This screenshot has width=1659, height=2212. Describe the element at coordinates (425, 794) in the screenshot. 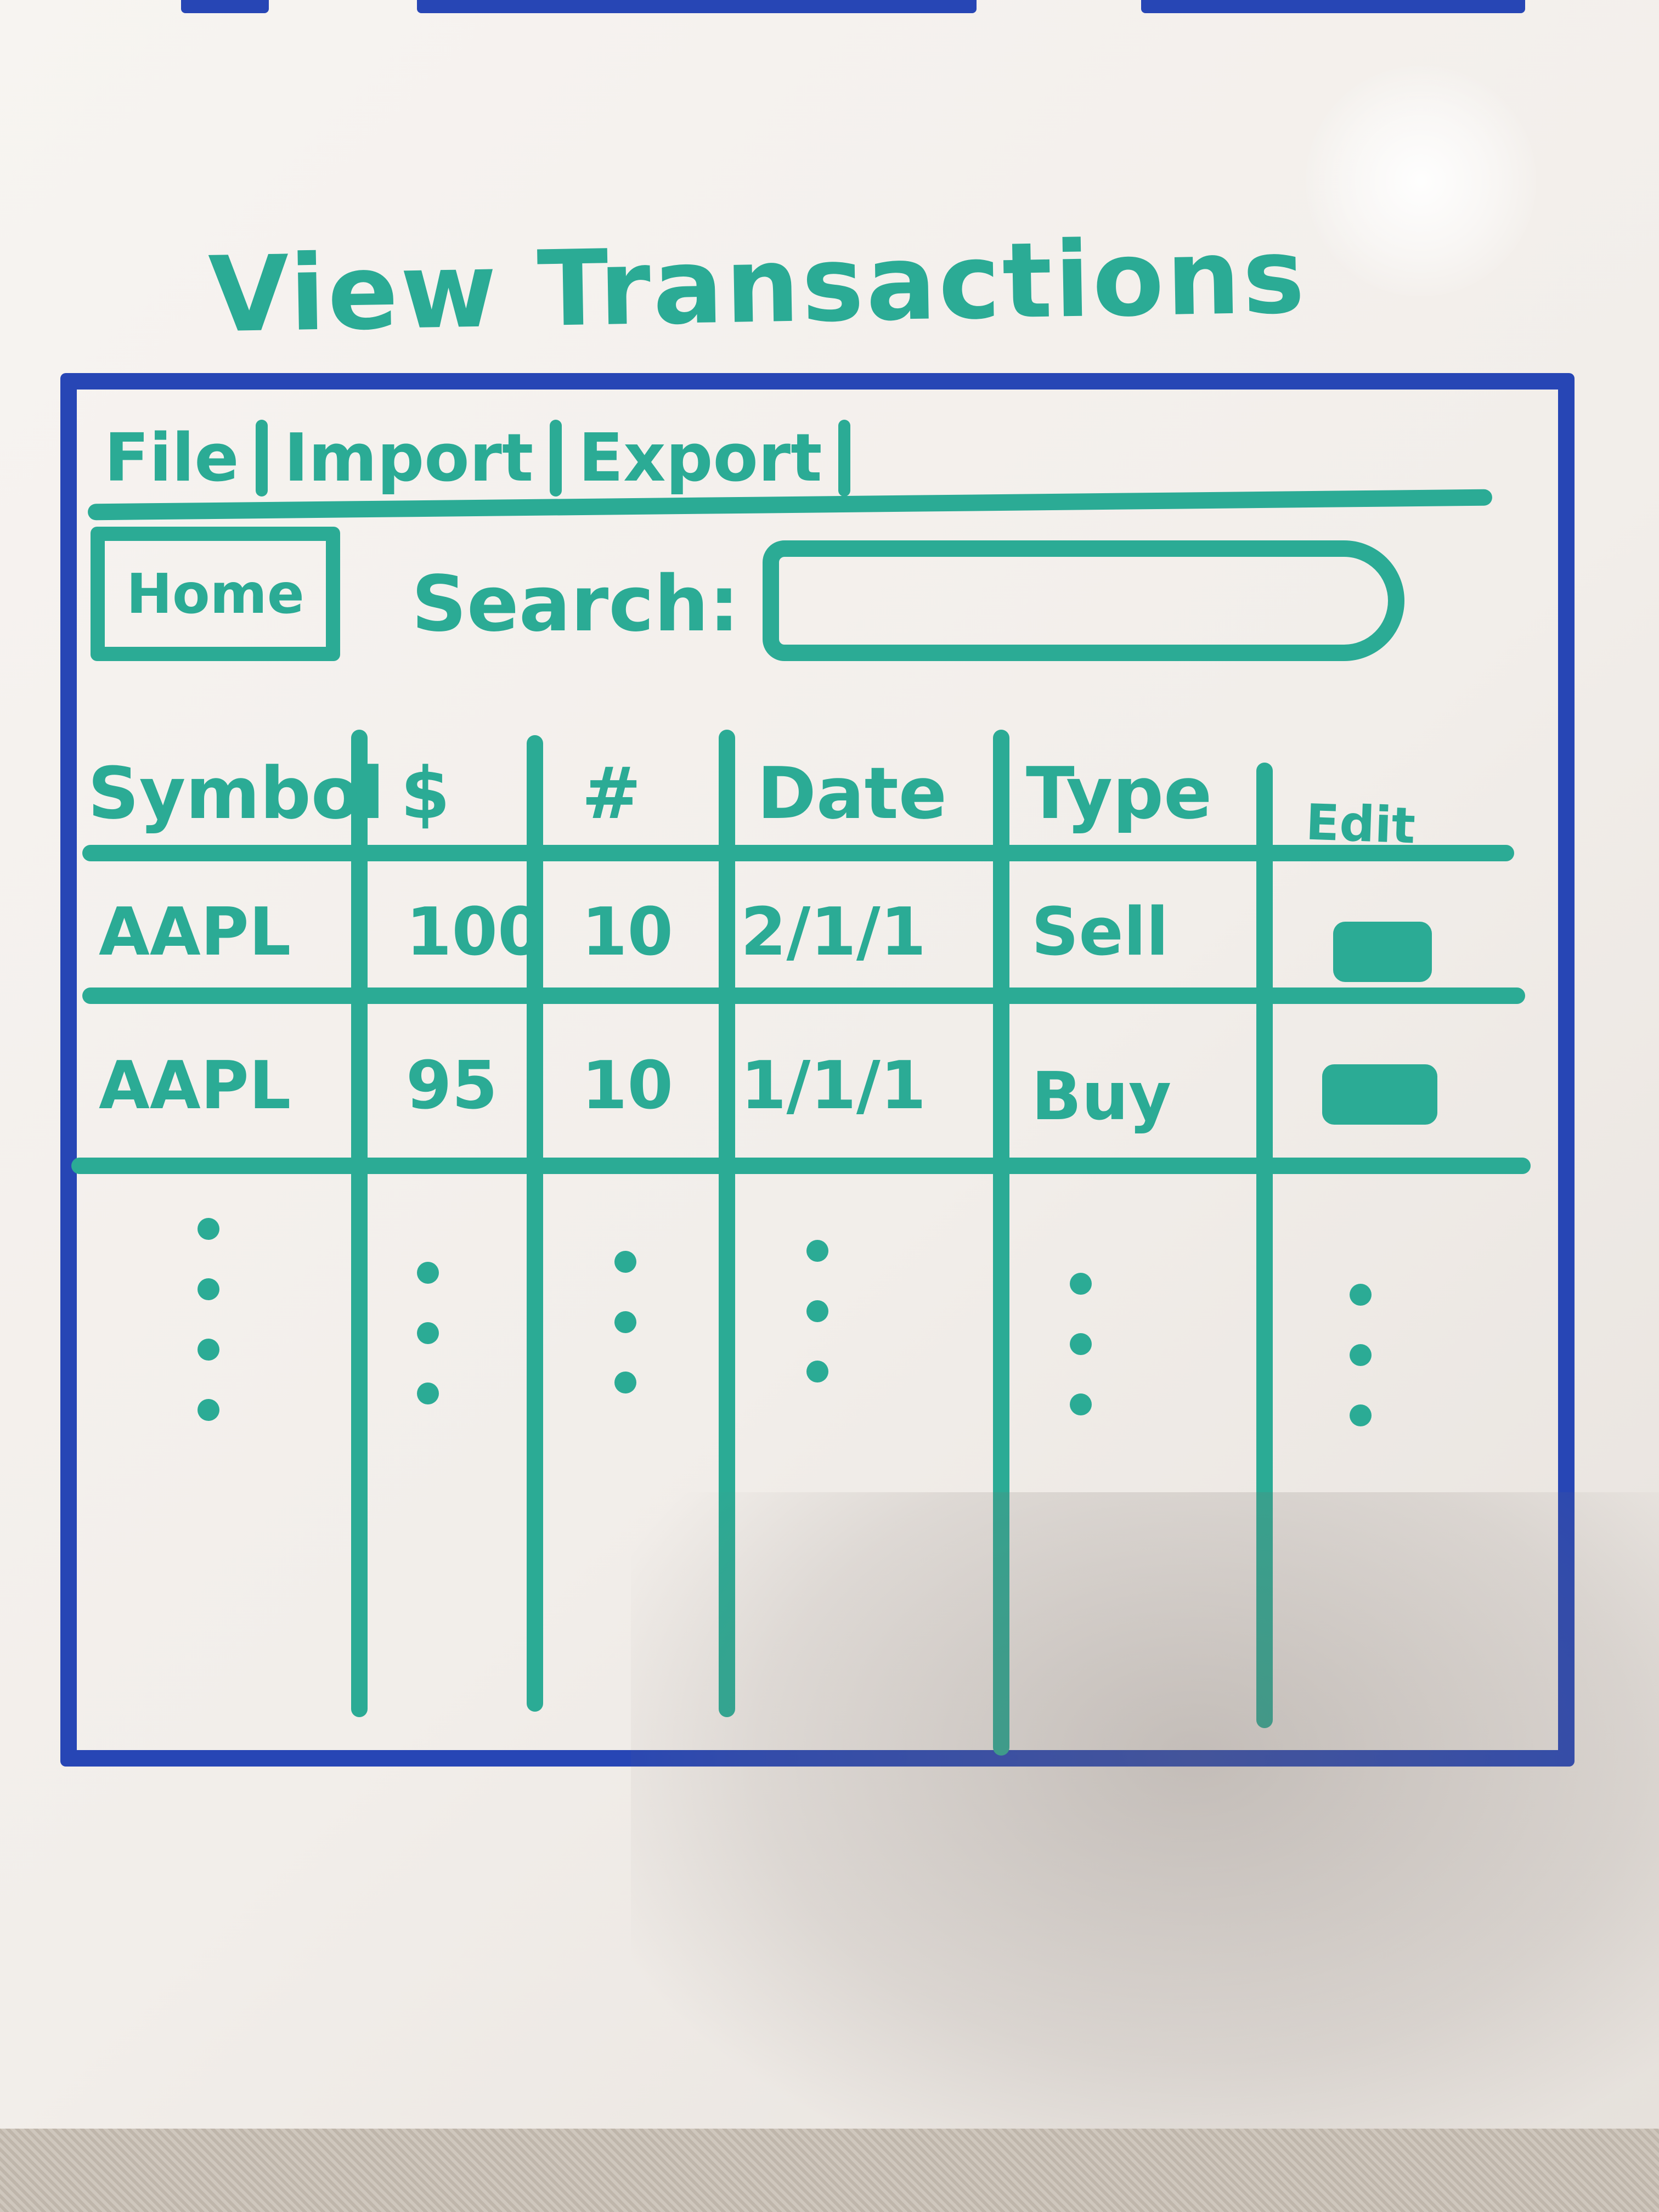

I see `column-header-price: $` at that location.